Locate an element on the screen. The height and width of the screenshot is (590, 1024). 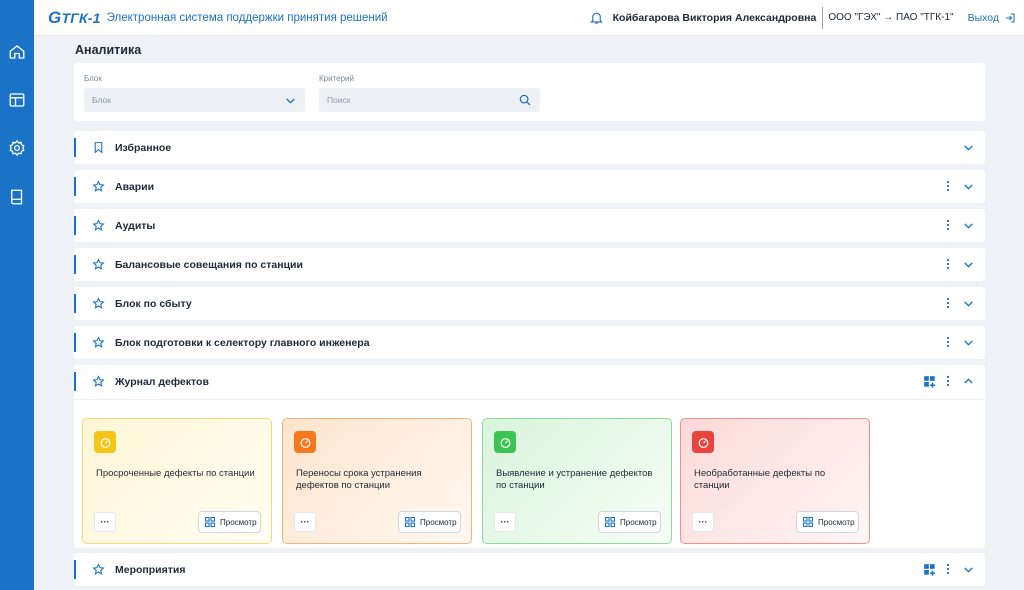
section-audits: Аудиты is located at coordinates (529, 225).